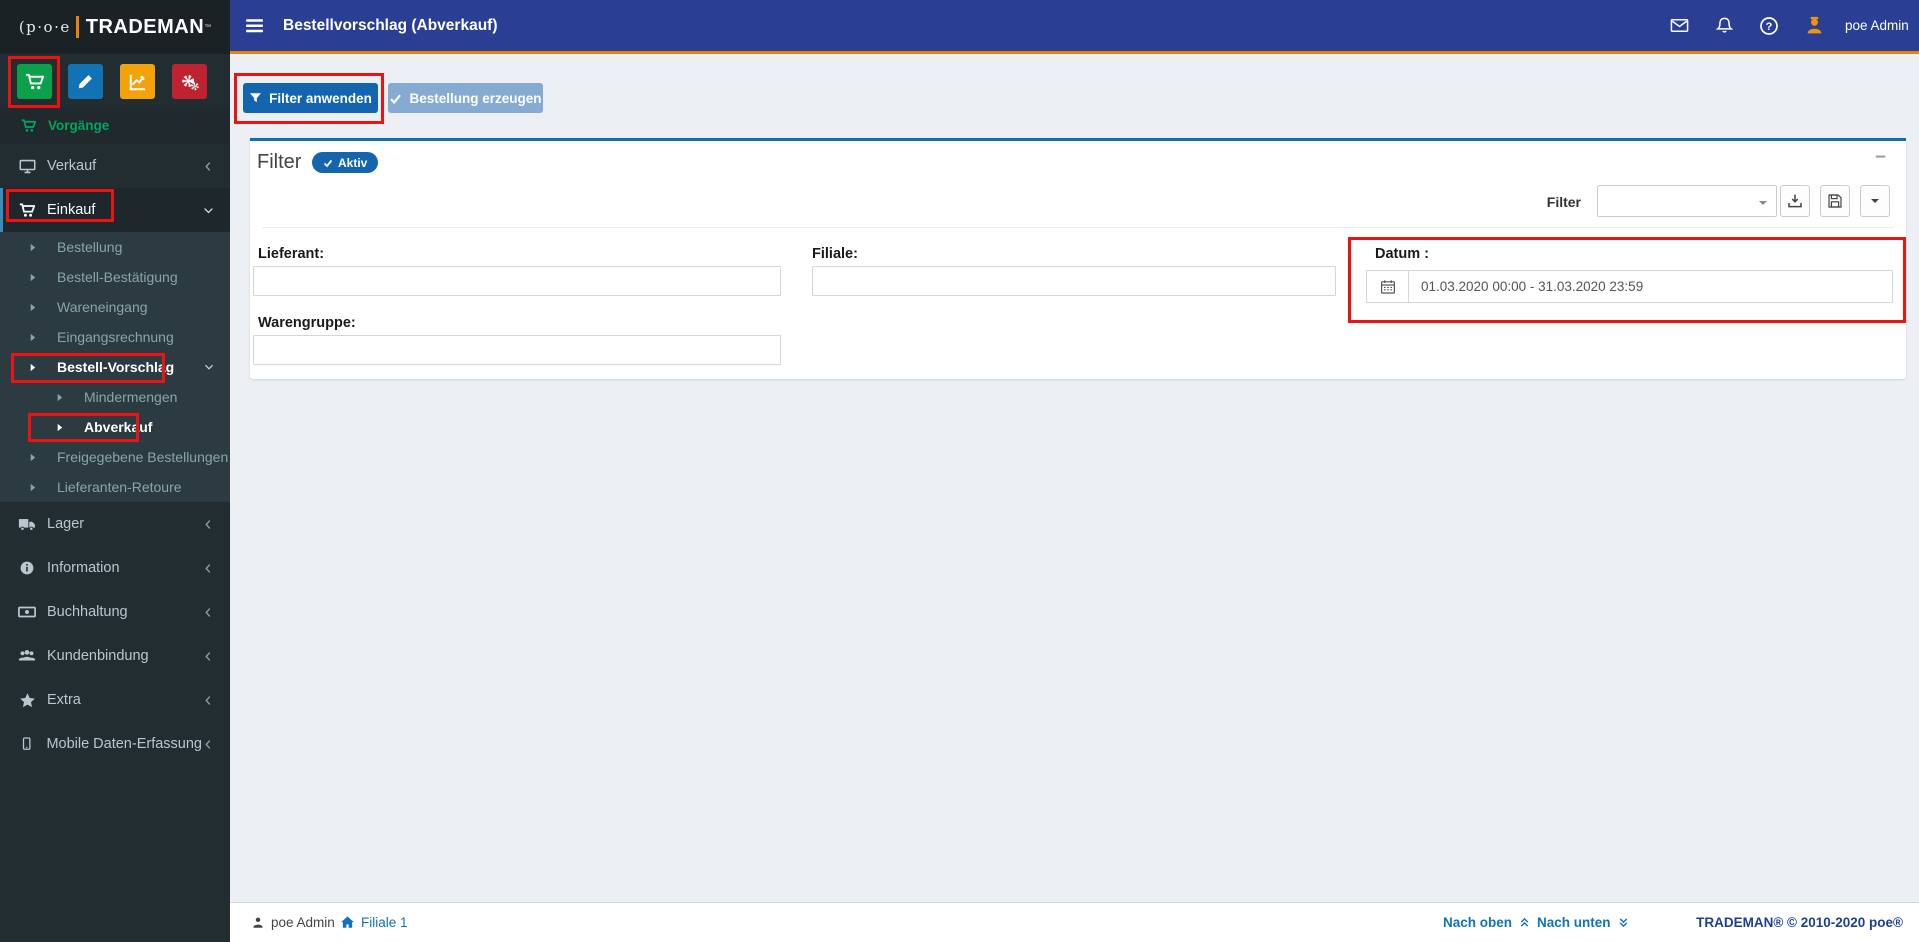  Describe the element at coordinates (293, 922) in the screenshot. I see `footer-user: poe Admin` at that location.